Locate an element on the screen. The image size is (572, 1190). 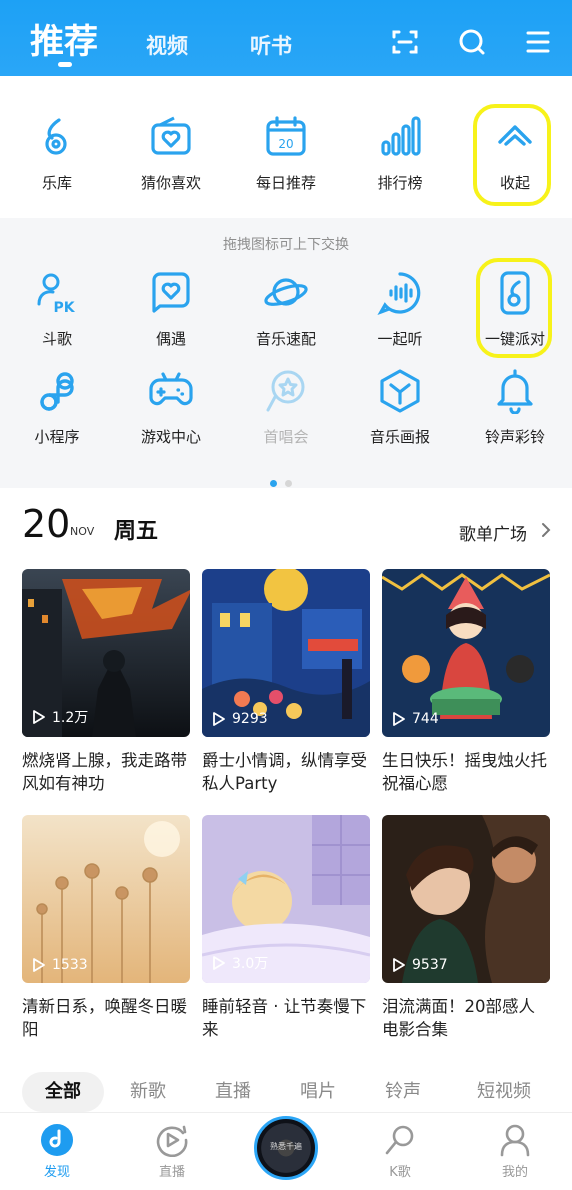
entry-music-library: 乐库 is located at coordinates (57, 153).